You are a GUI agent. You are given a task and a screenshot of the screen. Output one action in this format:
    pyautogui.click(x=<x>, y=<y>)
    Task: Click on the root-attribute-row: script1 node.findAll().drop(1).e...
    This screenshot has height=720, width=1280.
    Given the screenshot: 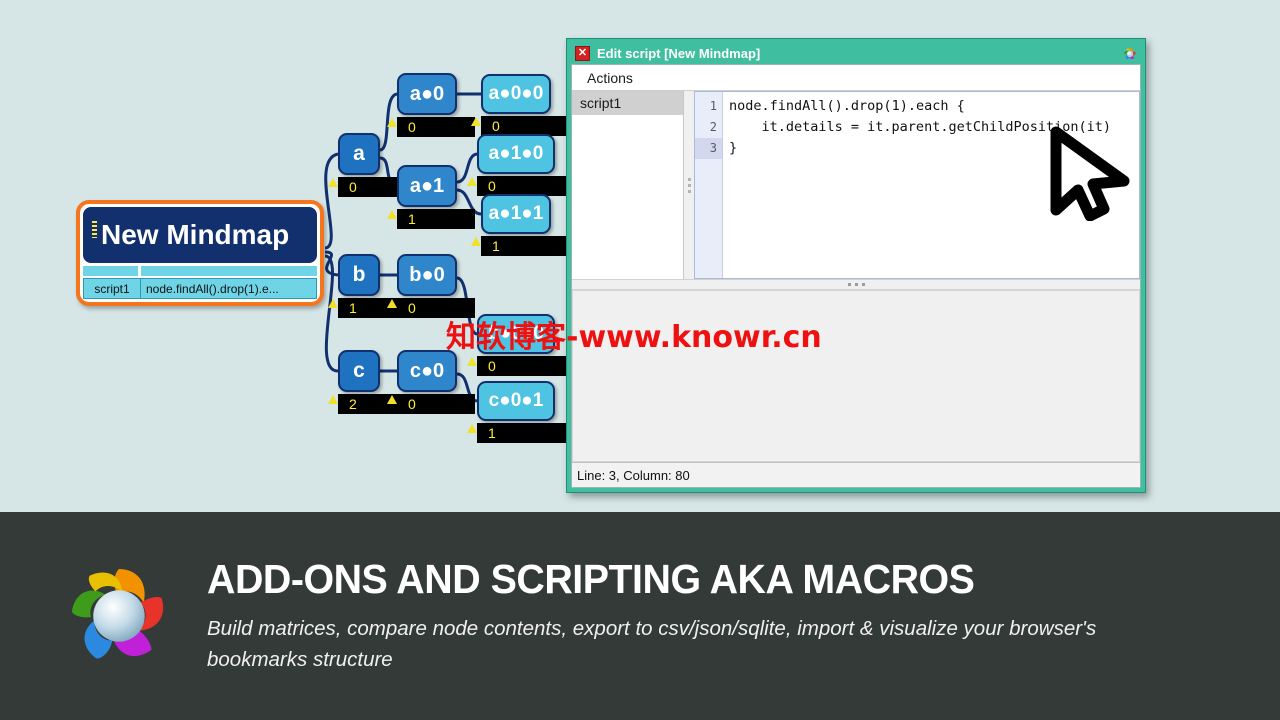 What is the action you would take?
    pyautogui.click(x=200, y=288)
    